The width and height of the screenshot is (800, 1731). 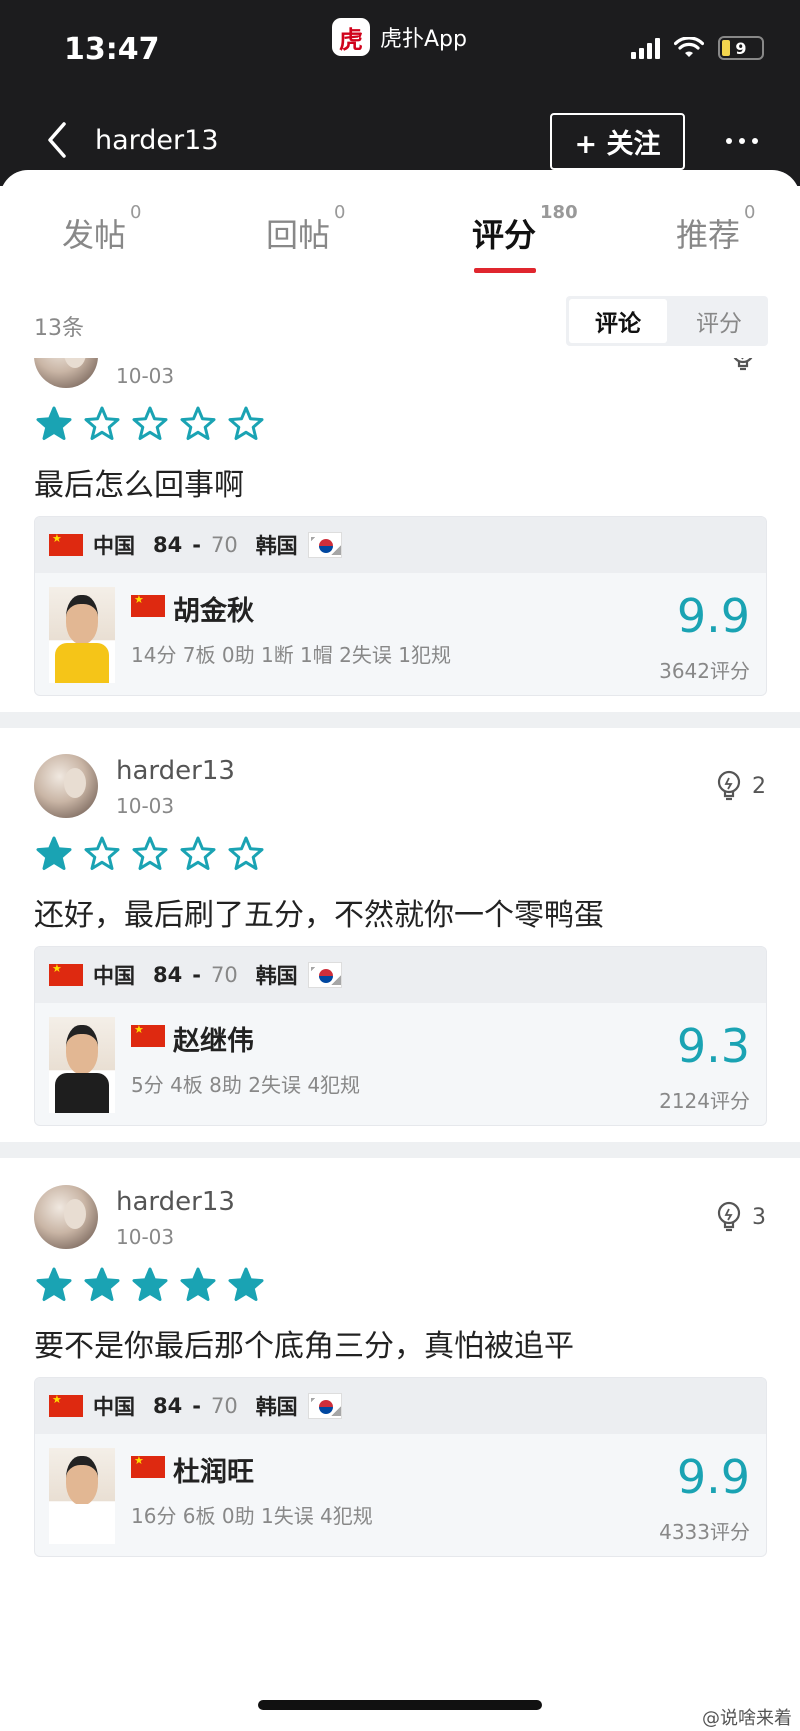 I want to click on app-chip: 虎 虎扑App, so click(x=399, y=37).